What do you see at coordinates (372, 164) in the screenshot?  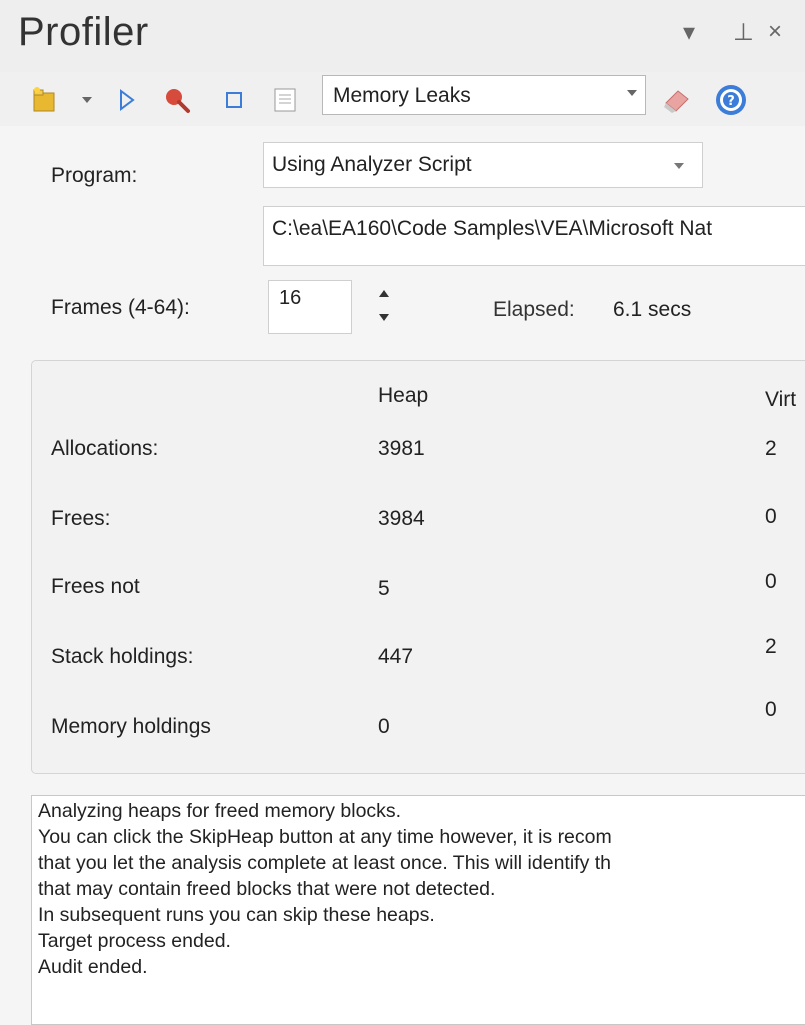 I see `program-select-value: Using Analyzer Script` at bounding box center [372, 164].